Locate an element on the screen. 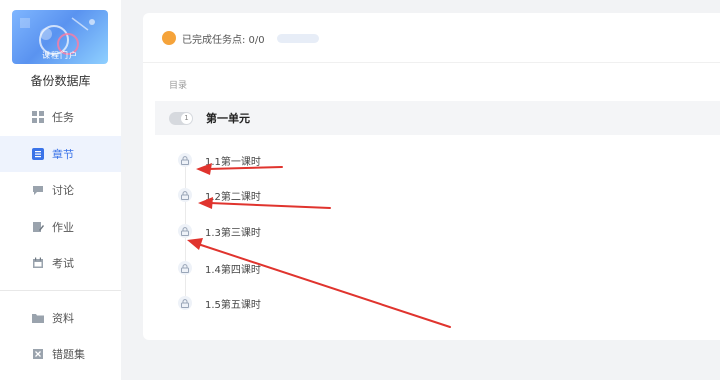  grid-icon is located at coordinates (38, 117).